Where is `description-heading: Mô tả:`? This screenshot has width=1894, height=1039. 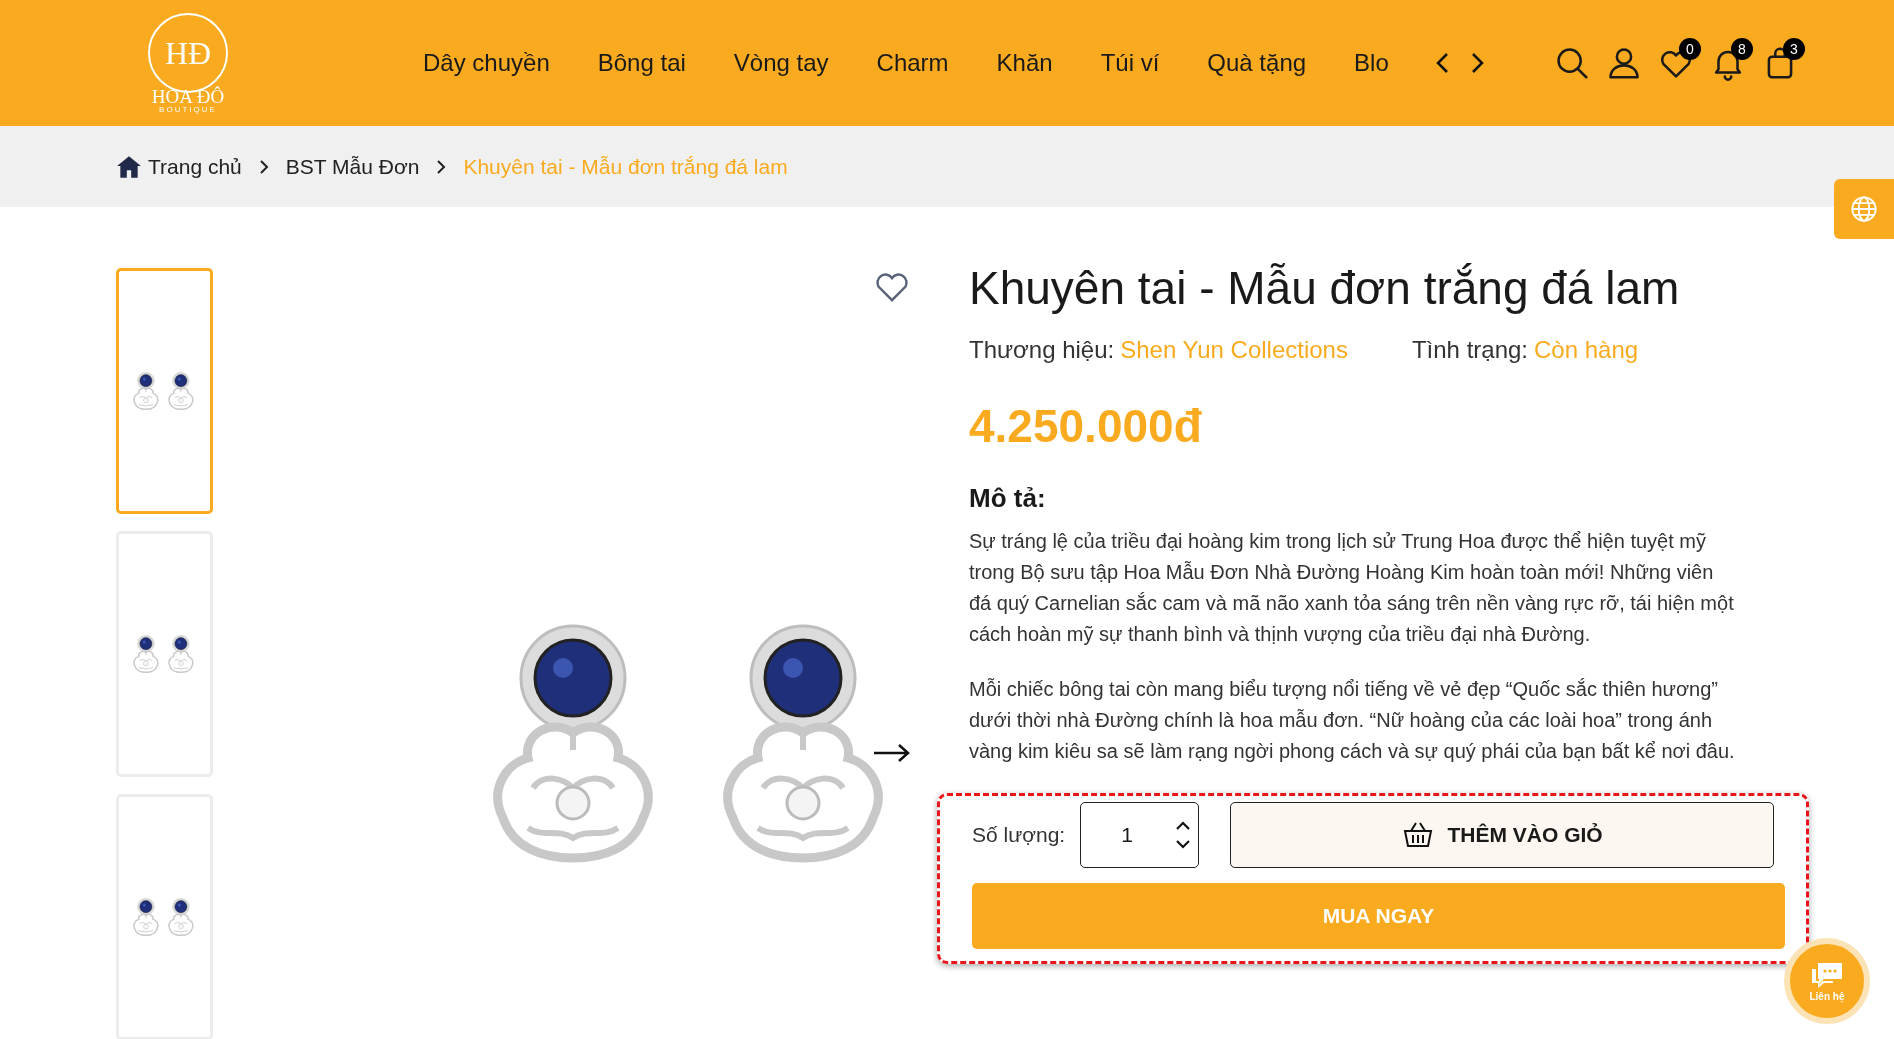
description-heading: Mô tả: is located at coordinates (1008, 498).